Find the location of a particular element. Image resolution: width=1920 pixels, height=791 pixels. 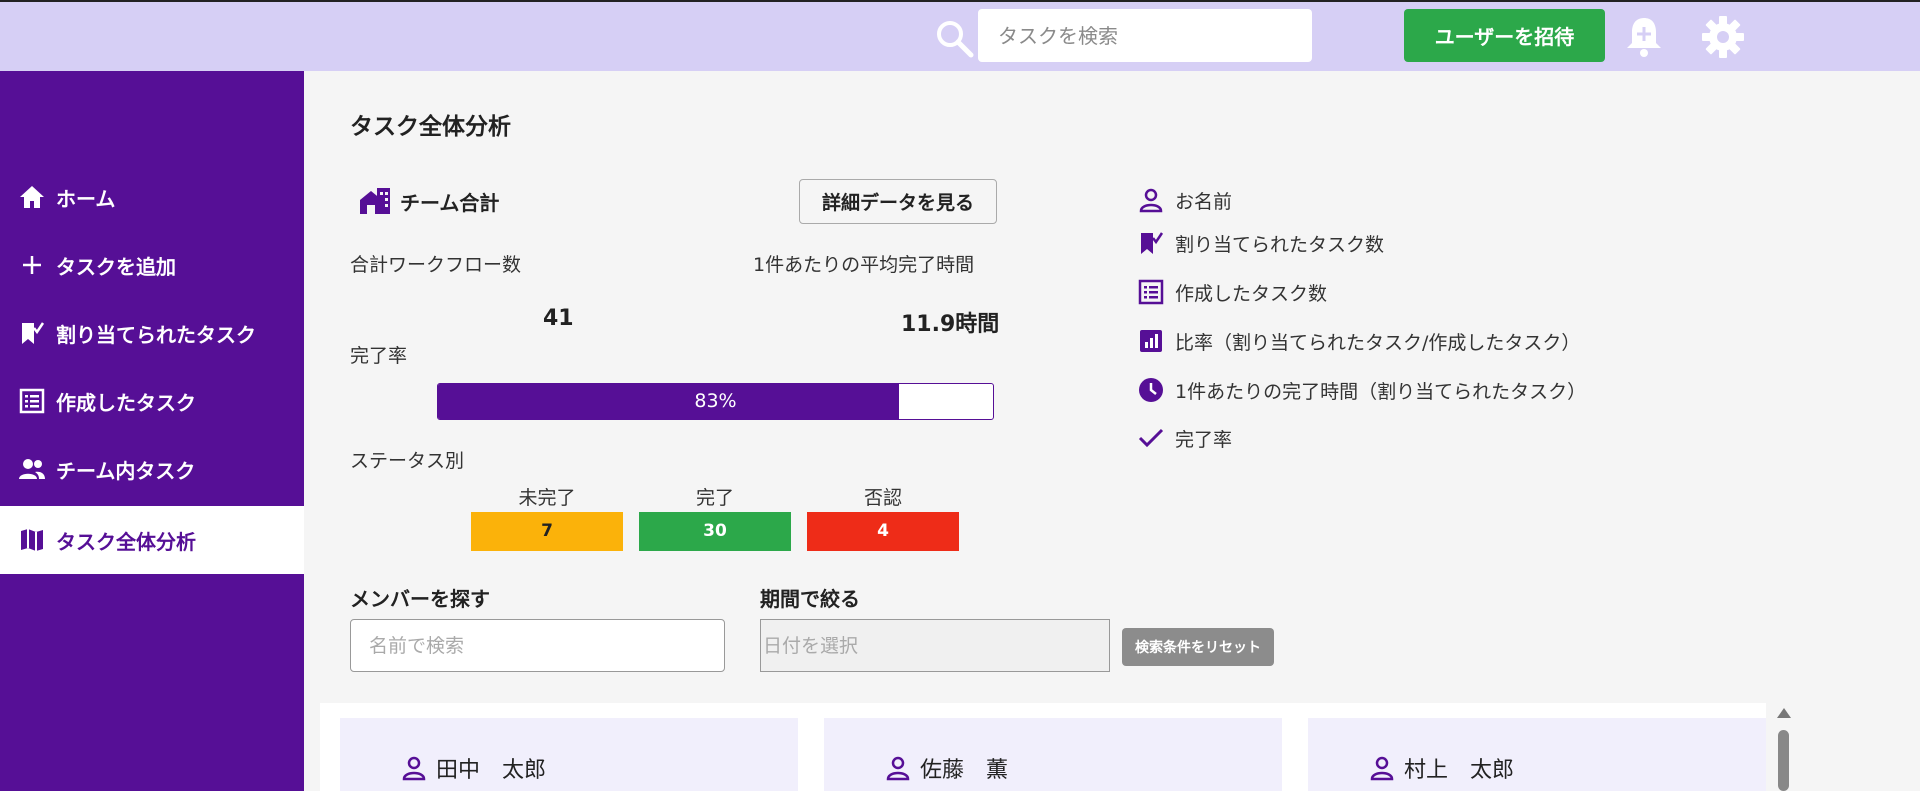

legend-label: 作成したタスク数 is located at coordinates (1251, 293).